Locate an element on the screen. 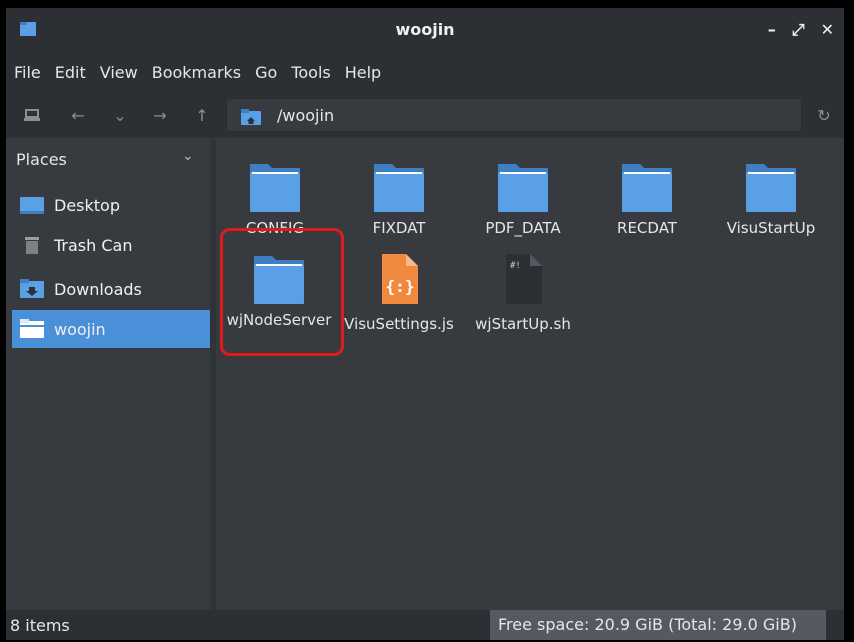 The height and width of the screenshot is (642, 854). computer-icon is located at coordinates (32, 115).